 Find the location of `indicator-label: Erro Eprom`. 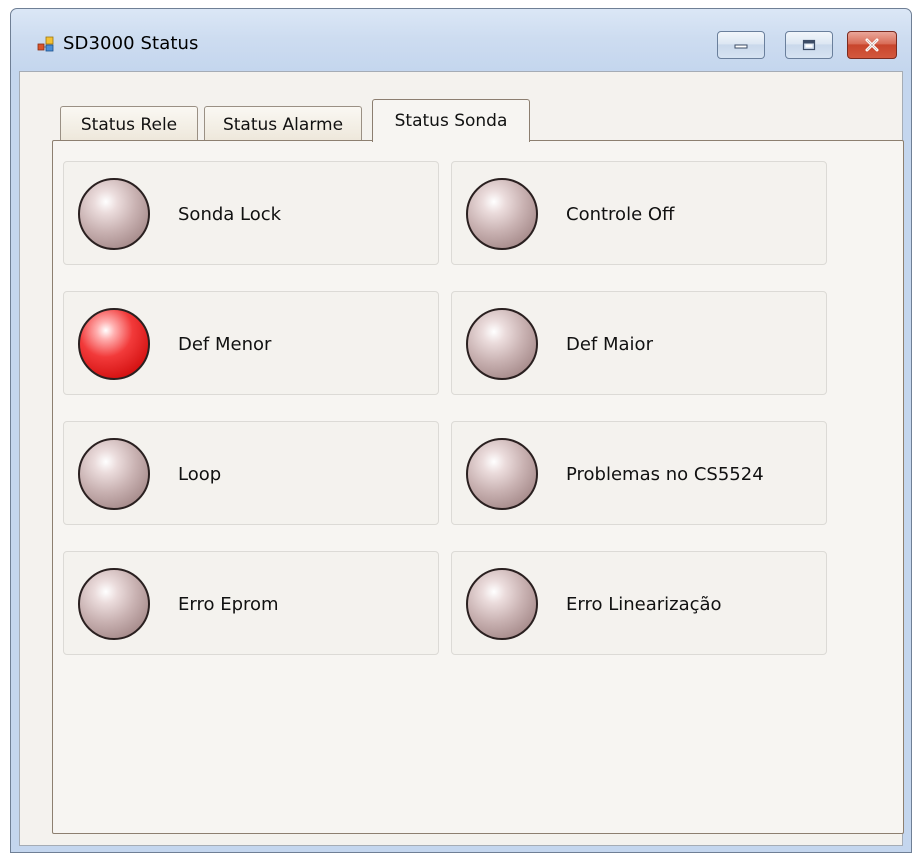

indicator-label: Erro Eprom is located at coordinates (228, 604).